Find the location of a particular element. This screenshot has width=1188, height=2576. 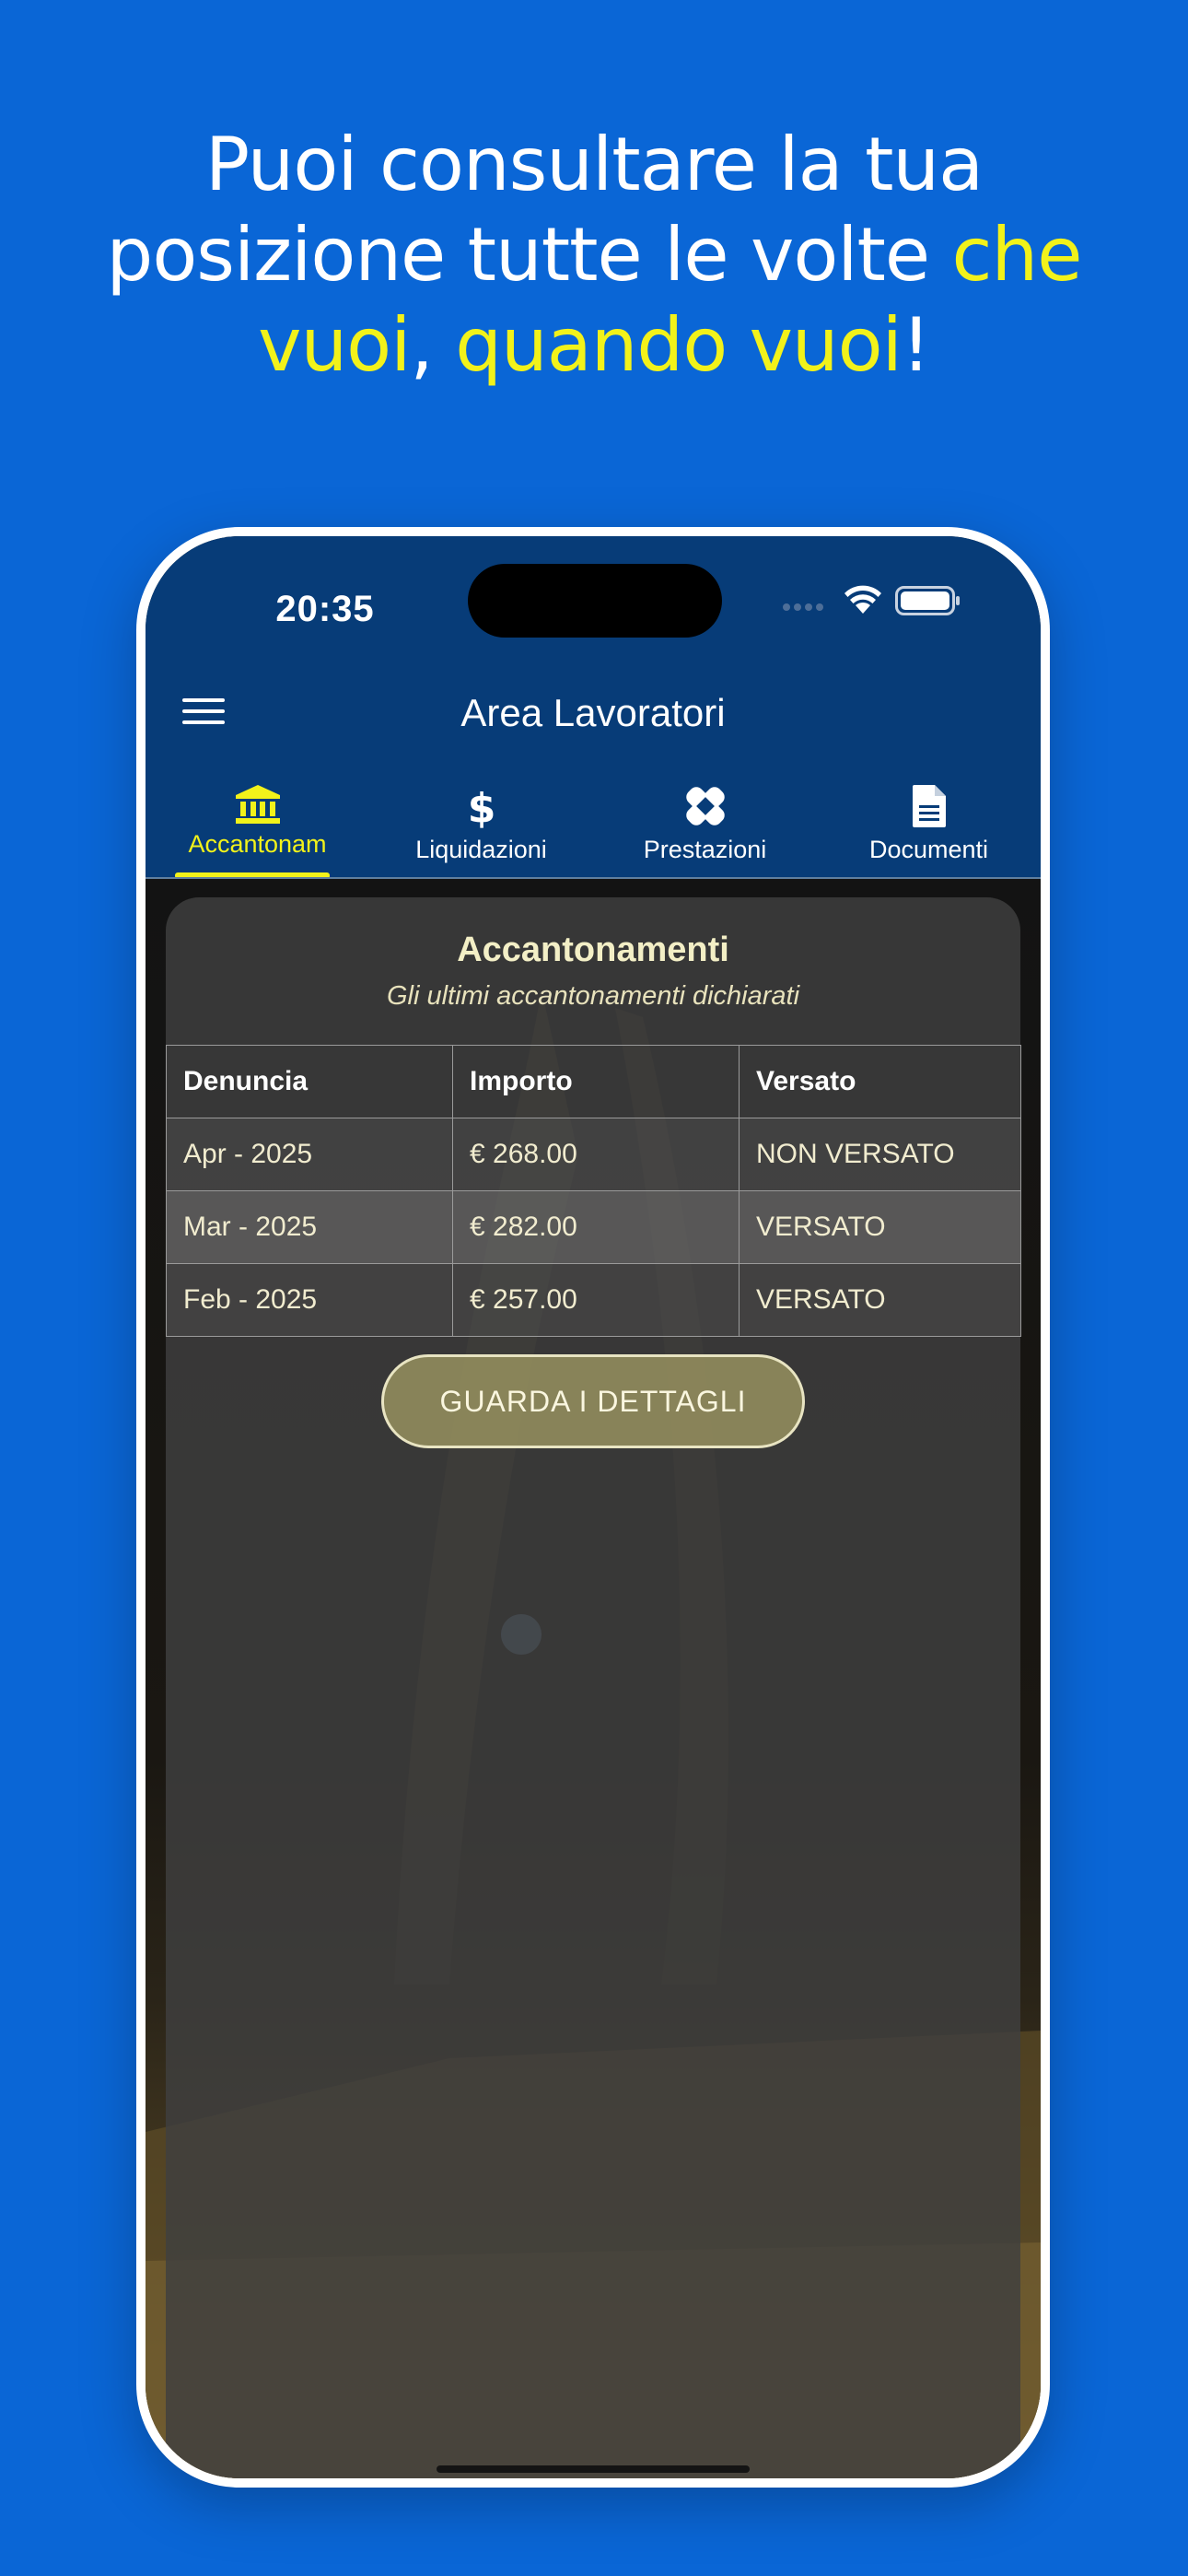

tab-documenti-label: Documenti is located at coordinates (928, 849).